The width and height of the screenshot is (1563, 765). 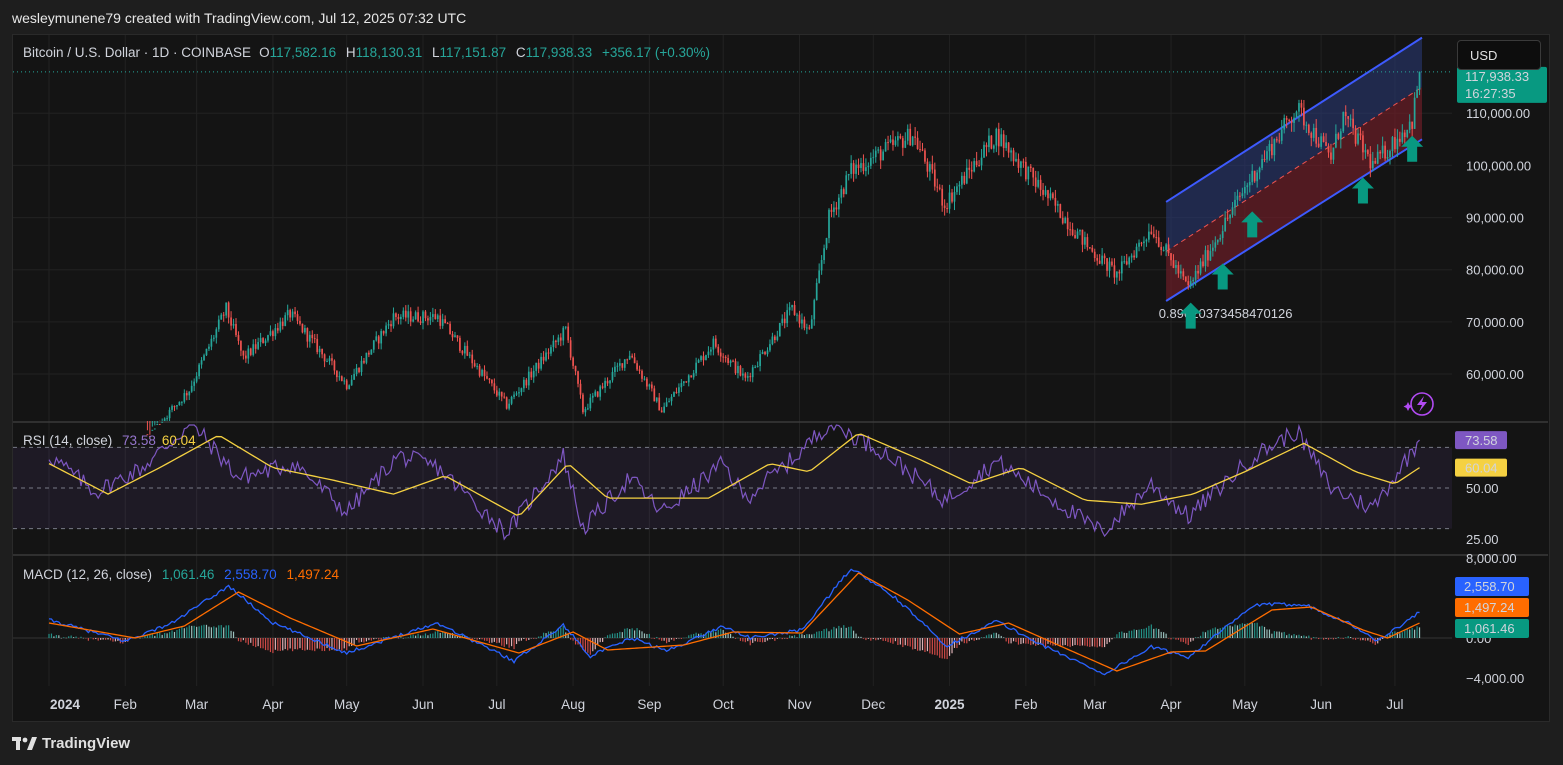 What do you see at coordinates (1482, 539) in the screenshot?
I see `rsi-tick-label: 25.00` at bounding box center [1482, 539].